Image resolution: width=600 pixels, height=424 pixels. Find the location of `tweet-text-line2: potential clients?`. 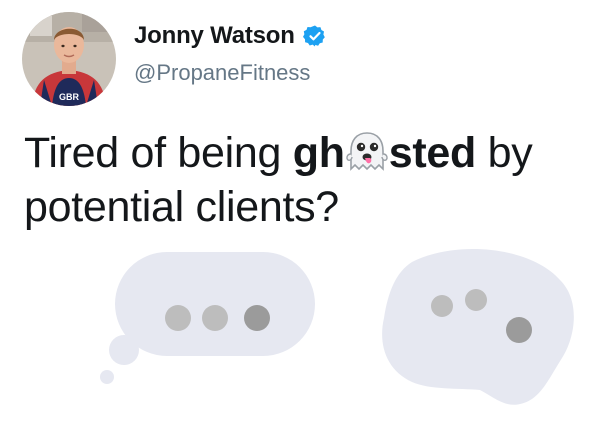

tweet-text-line2: potential clients? is located at coordinates (181, 207).